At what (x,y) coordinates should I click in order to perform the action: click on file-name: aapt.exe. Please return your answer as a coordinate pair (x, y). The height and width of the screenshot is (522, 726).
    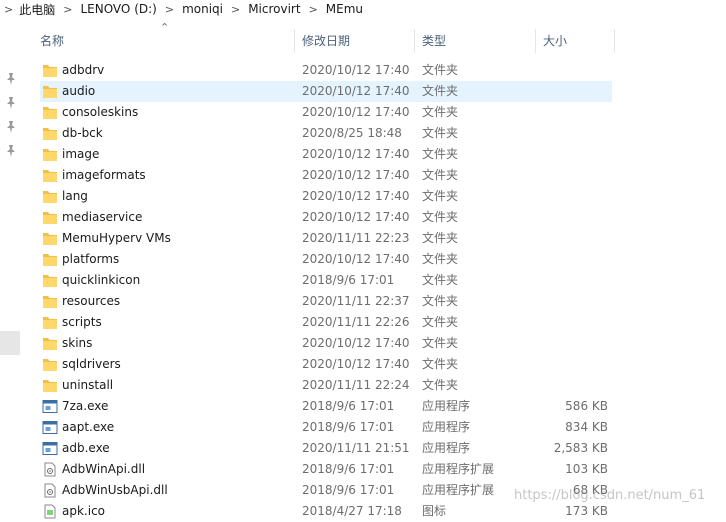
    Looking at the image, I should click on (88, 427).